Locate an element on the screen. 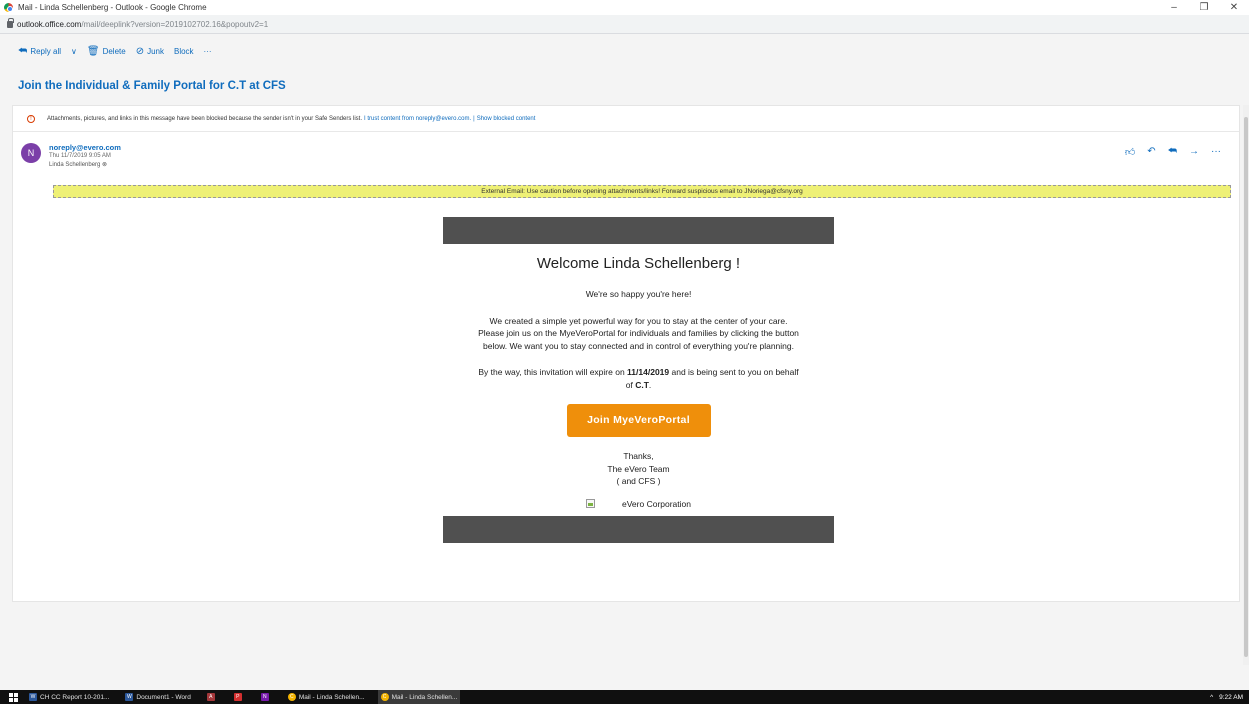 The height and width of the screenshot is (704, 1249). more-actions-button: ··· is located at coordinates (208, 51).